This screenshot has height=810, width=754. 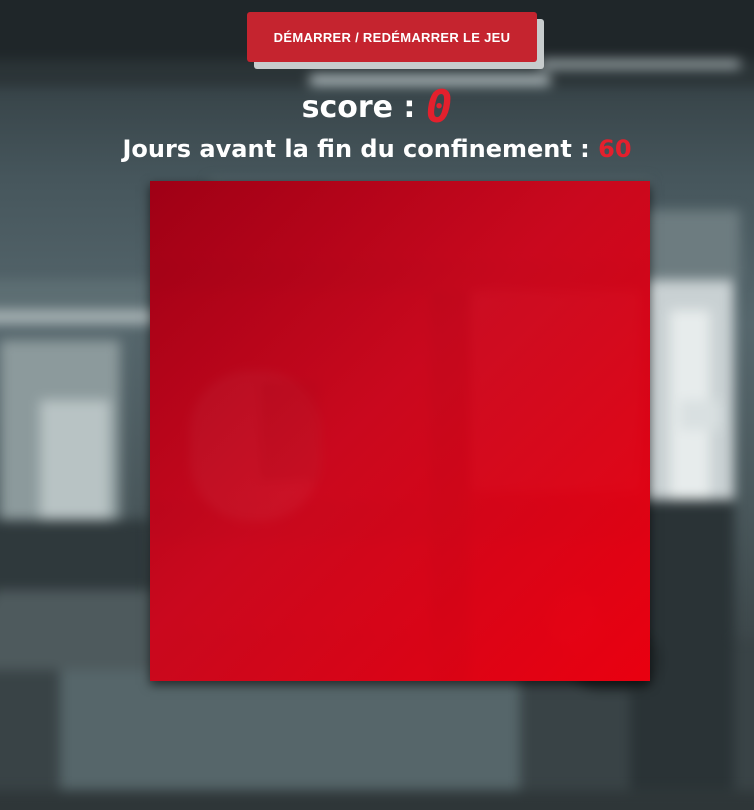 I want to click on score-value: 0, so click(x=439, y=107).